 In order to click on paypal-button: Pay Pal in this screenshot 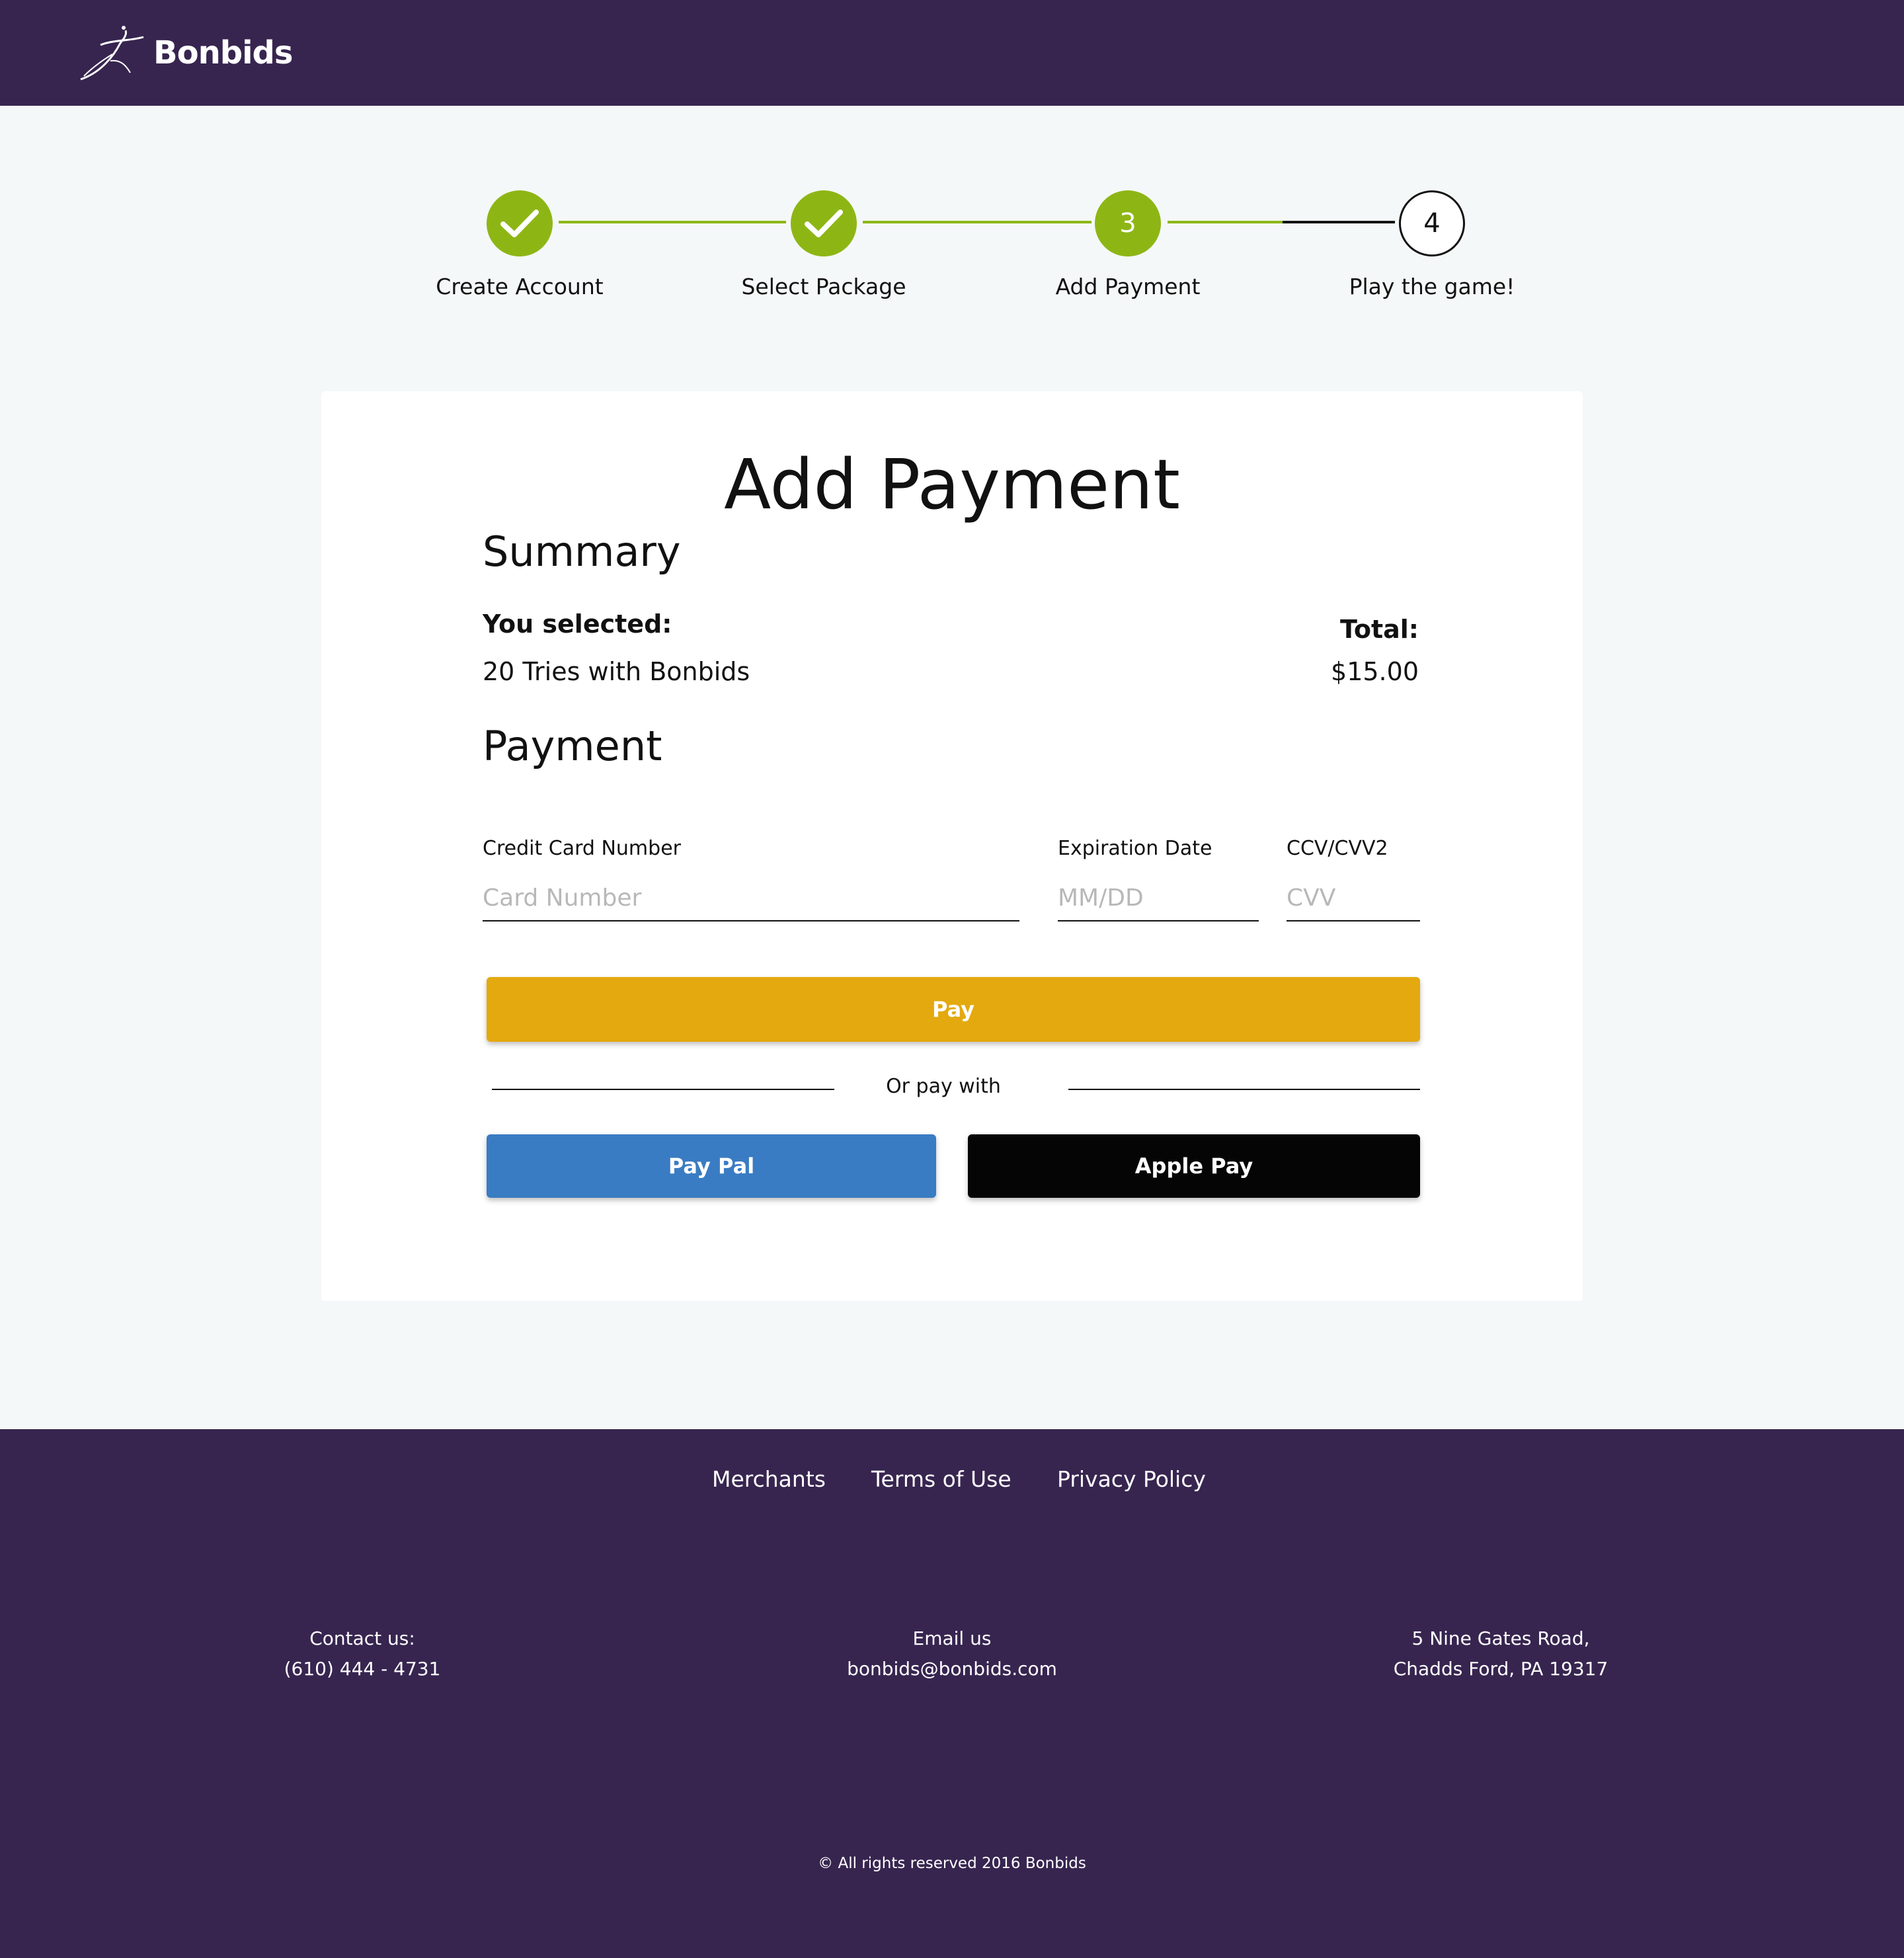, I will do `click(711, 1166)`.